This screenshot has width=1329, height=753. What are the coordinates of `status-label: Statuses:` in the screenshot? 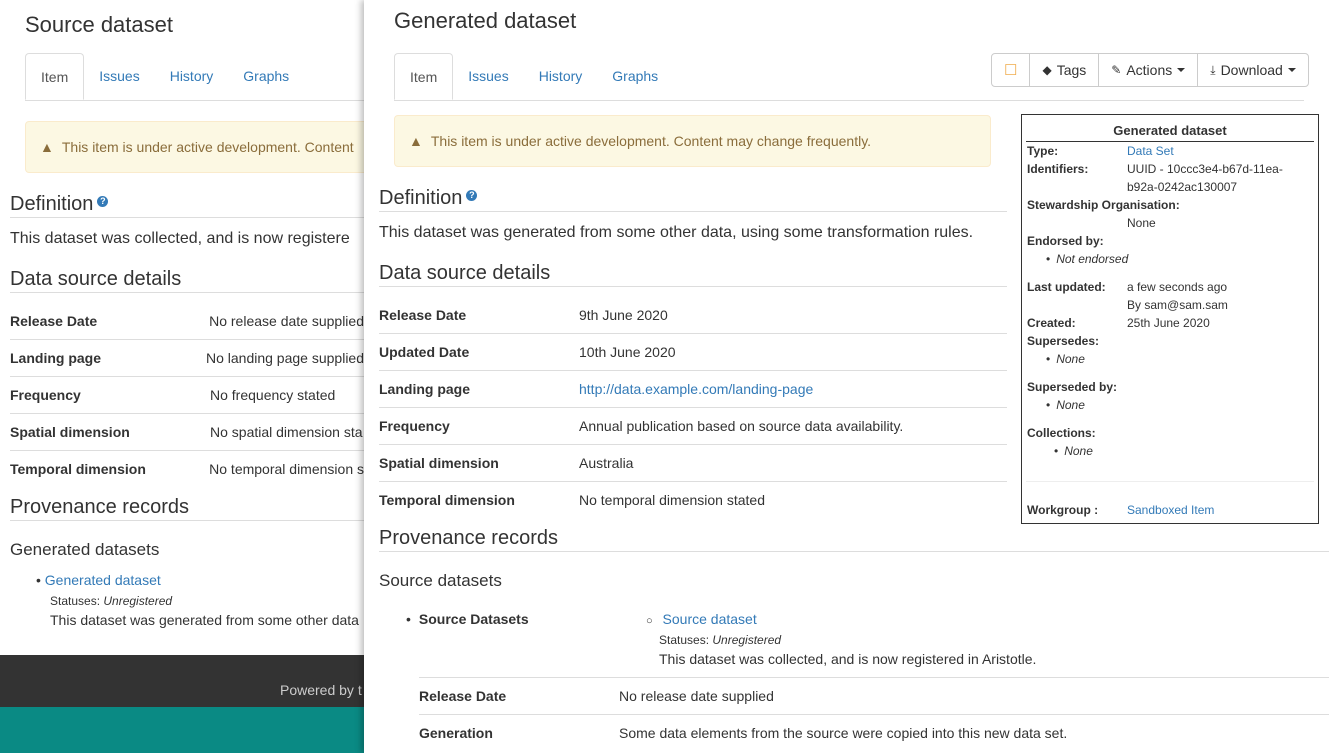 It's located at (75, 601).